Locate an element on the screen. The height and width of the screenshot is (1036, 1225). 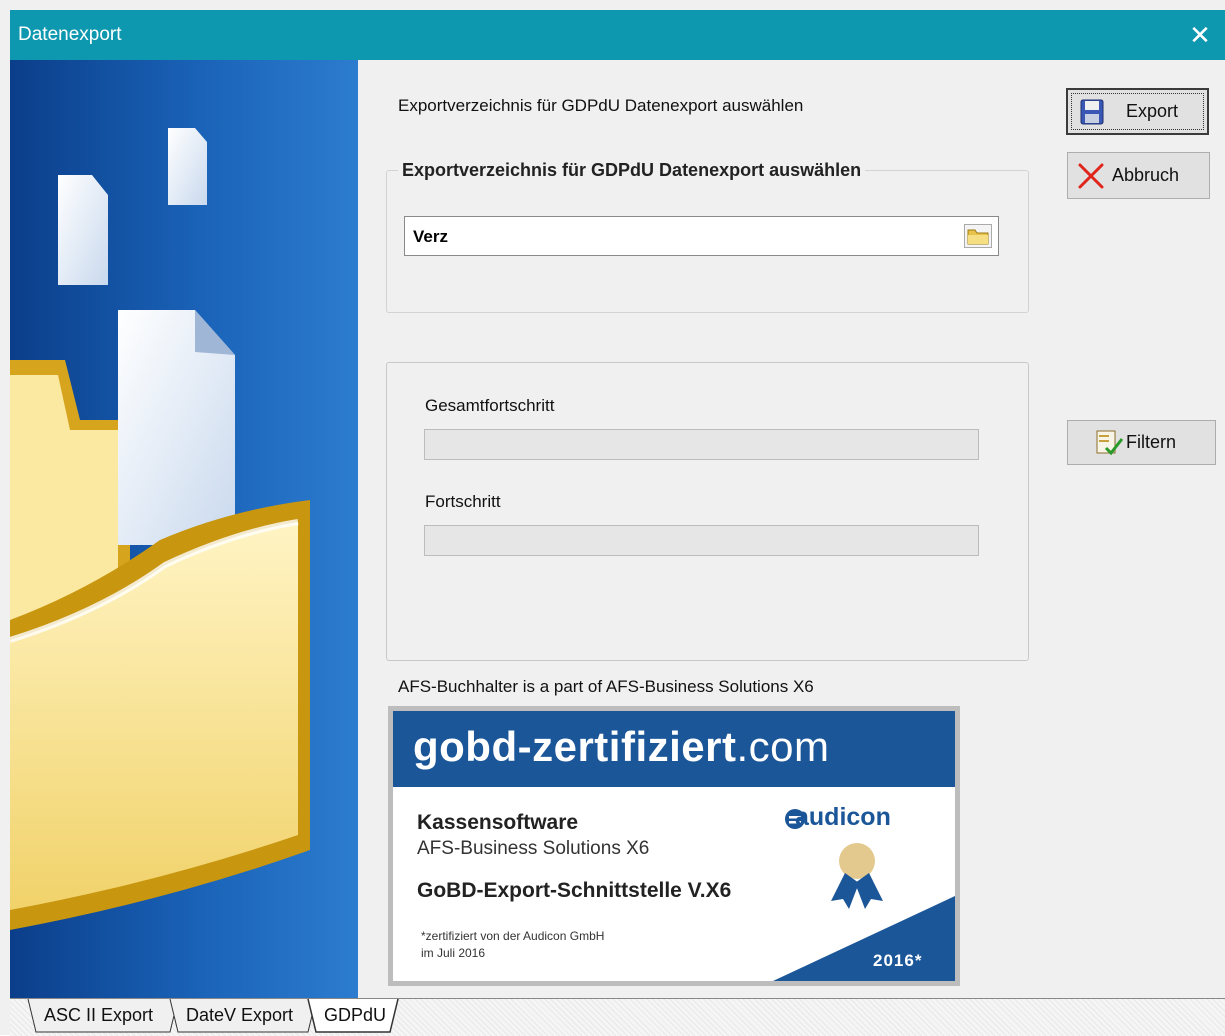
tab-strip: ASC II Export DateV Export GDPdU is located at coordinates (617, 1017).